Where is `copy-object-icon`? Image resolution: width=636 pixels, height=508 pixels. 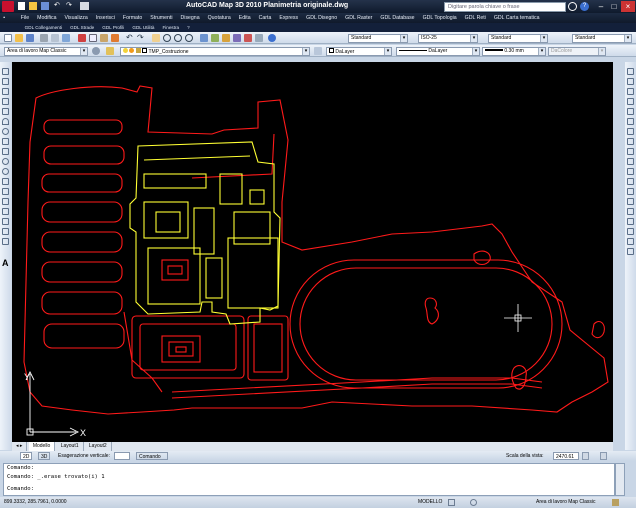
copy-object-icon is located at coordinates (630, 81).